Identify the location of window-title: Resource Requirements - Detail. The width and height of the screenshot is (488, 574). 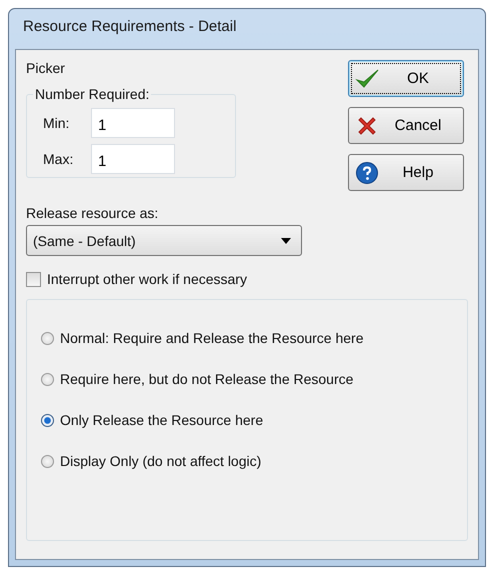
(130, 27).